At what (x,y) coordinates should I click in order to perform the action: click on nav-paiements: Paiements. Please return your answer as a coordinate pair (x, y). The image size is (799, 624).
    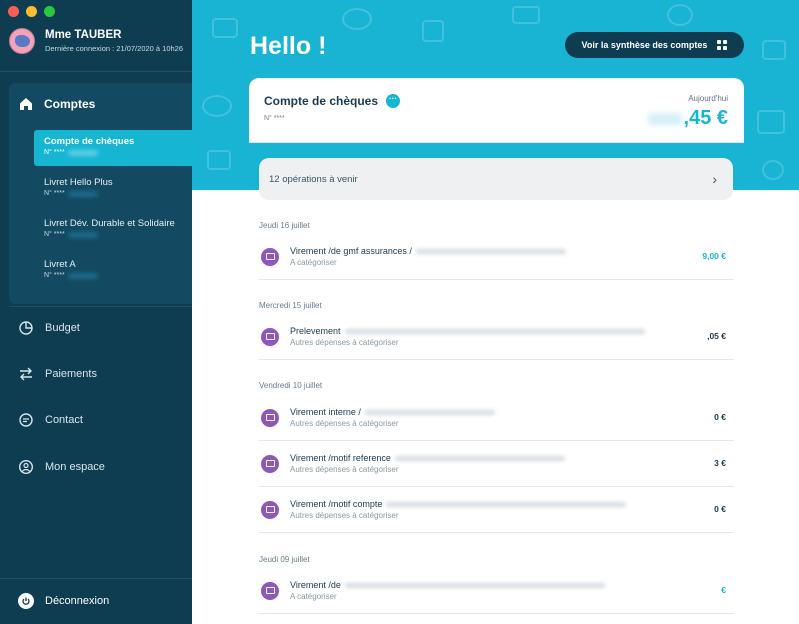
    Looking at the image, I should click on (57, 374).